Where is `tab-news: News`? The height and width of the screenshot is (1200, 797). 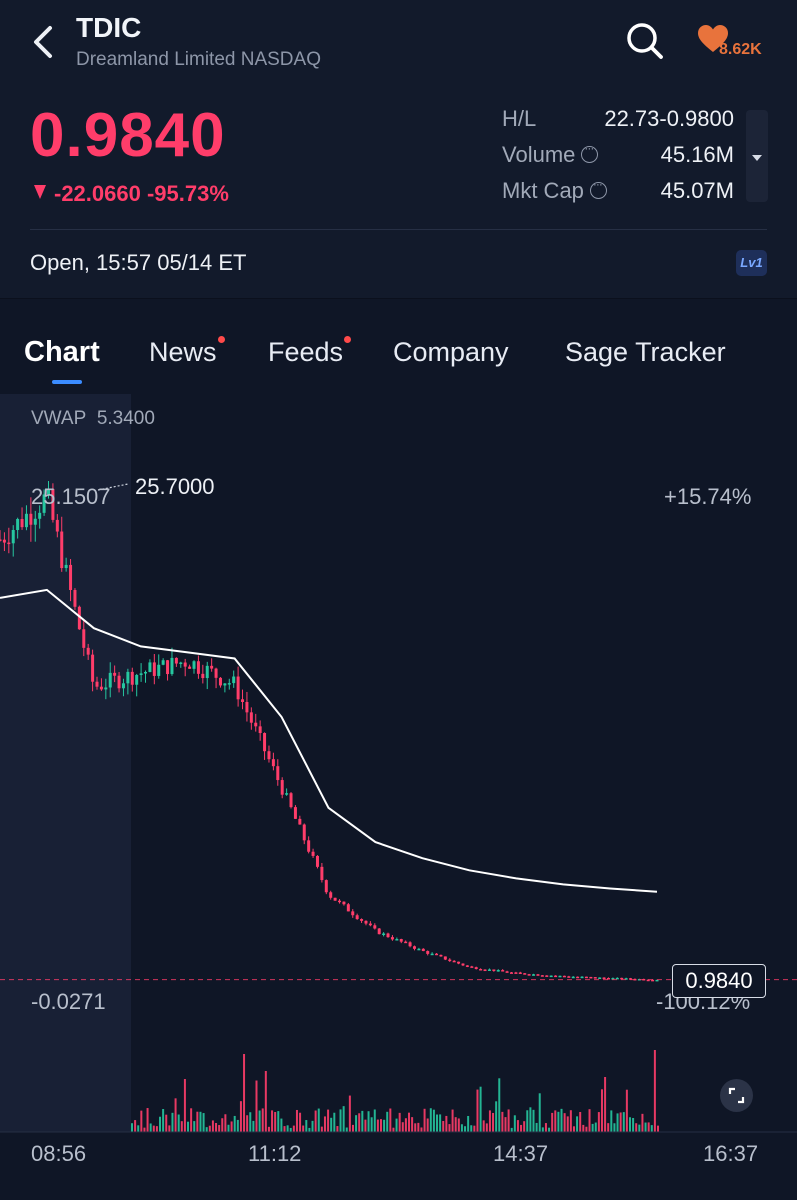
tab-news: News is located at coordinates (187, 352).